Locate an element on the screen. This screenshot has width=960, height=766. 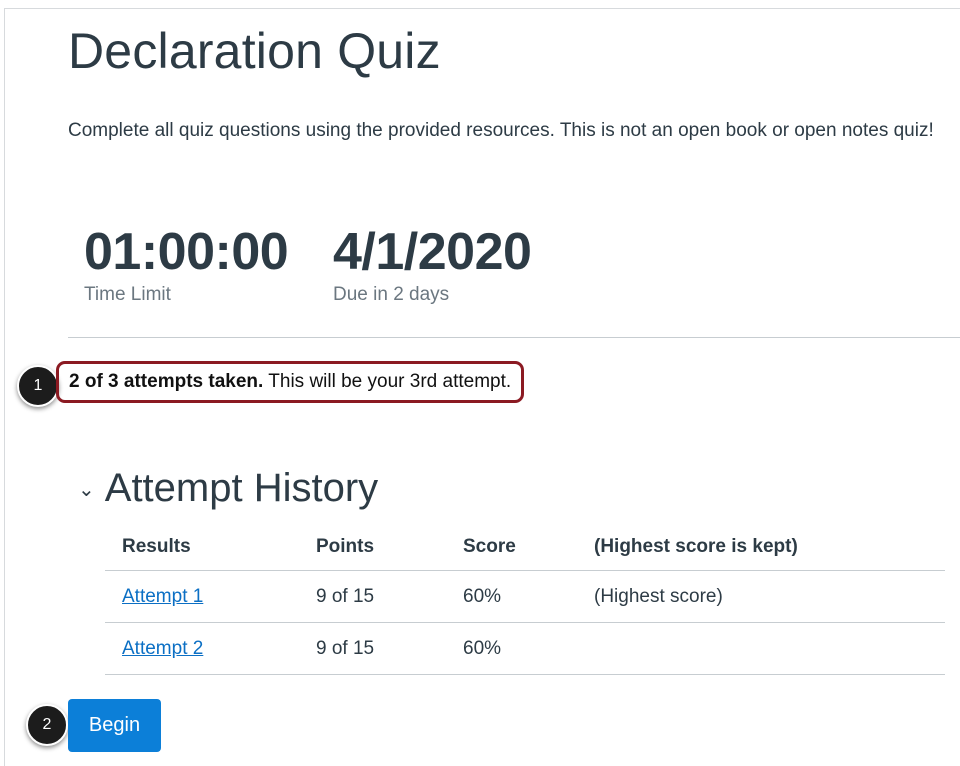
time-limit-value: 01:00:00 is located at coordinates (186, 252).